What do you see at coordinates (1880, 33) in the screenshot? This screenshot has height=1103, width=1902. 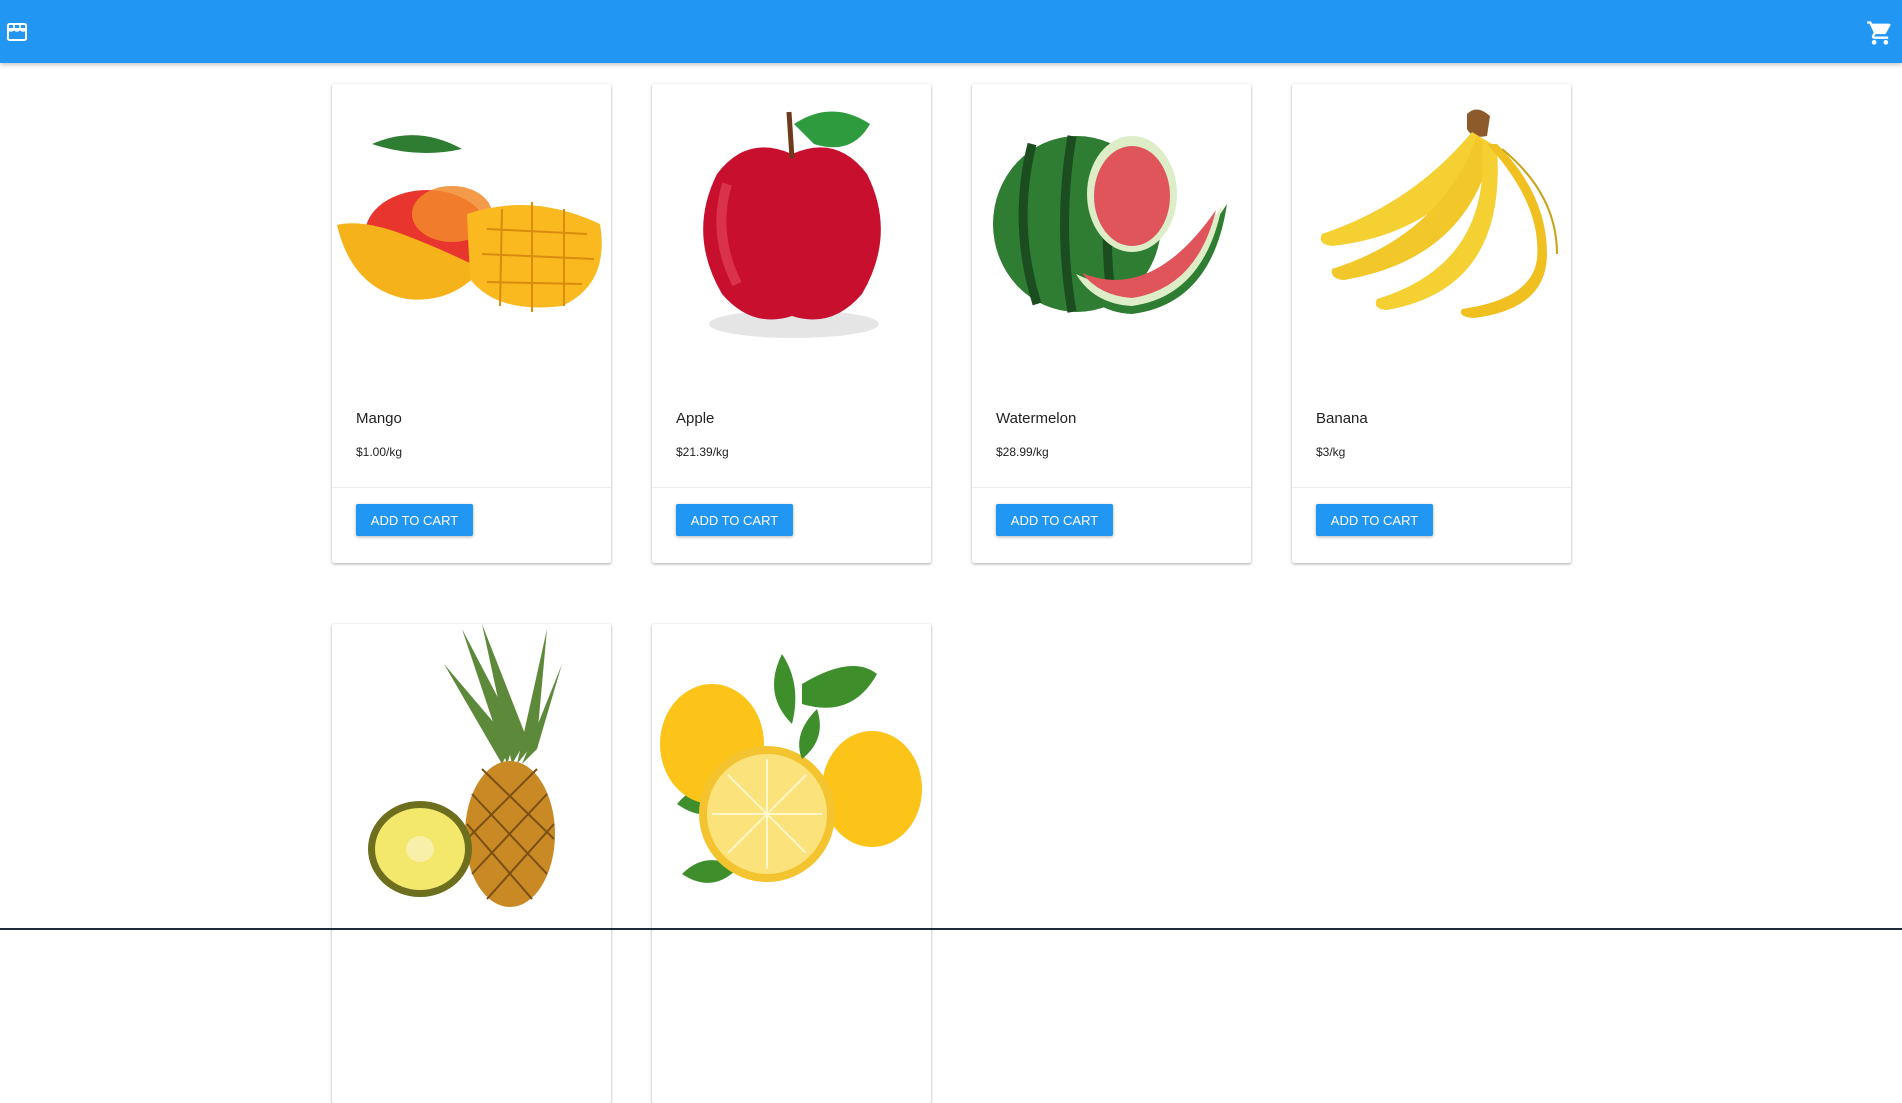 I see `shopping-cart-icon` at bounding box center [1880, 33].